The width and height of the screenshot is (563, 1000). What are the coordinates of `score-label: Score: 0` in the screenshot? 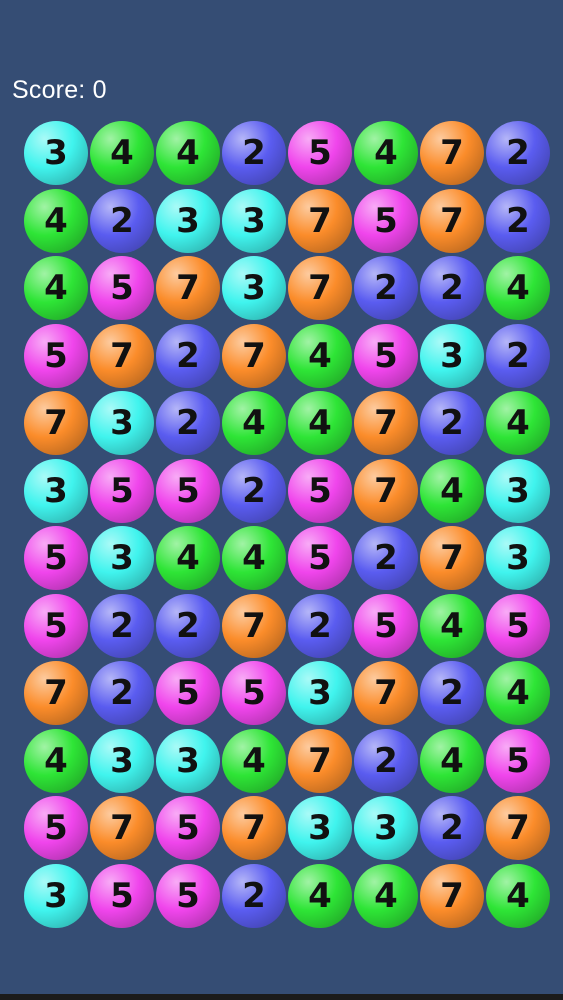 It's located at (59, 90).